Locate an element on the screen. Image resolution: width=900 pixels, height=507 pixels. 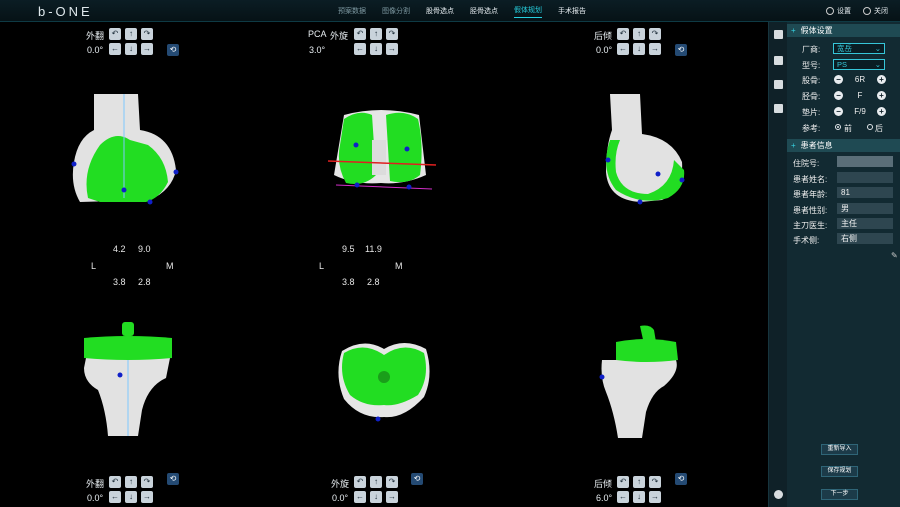
lateral-label: L is located at coordinates (94, 266).